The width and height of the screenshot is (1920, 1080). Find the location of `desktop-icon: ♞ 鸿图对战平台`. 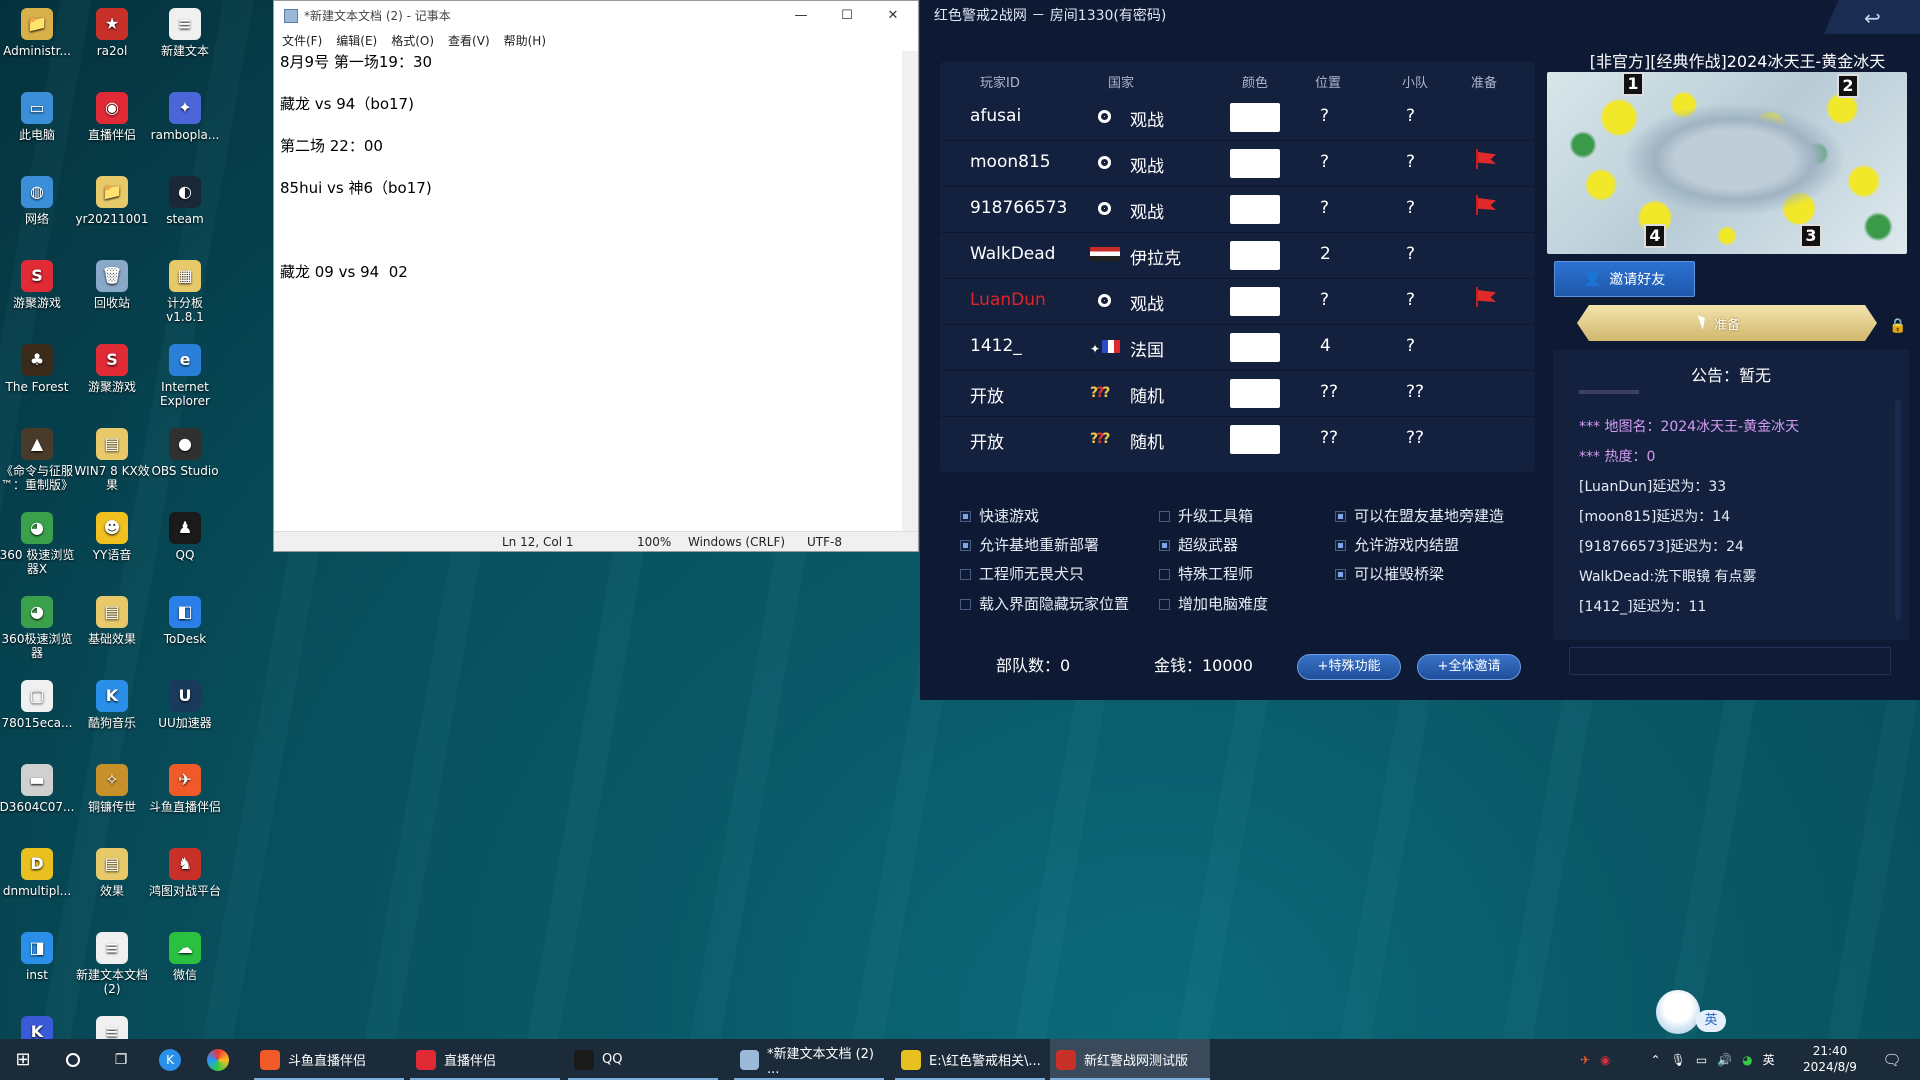

desktop-icon: ♞ 鸿图对战平台 is located at coordinates (185, 873).